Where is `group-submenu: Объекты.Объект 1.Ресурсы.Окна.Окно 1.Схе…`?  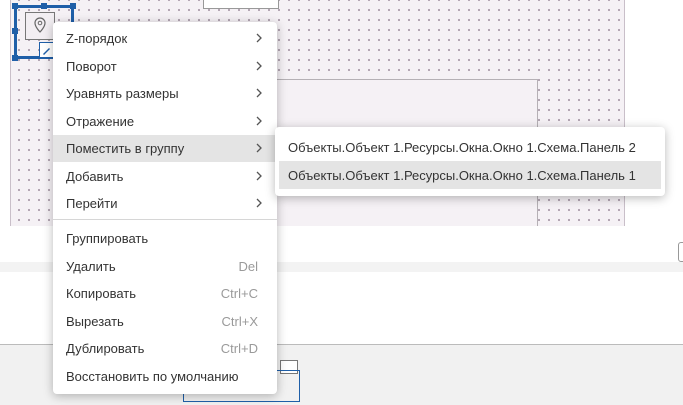
group-submenu: Объекты.Объект 1.Ресурсы.Окна.Окно 1.Схе… is located at coordinates (470, 161).